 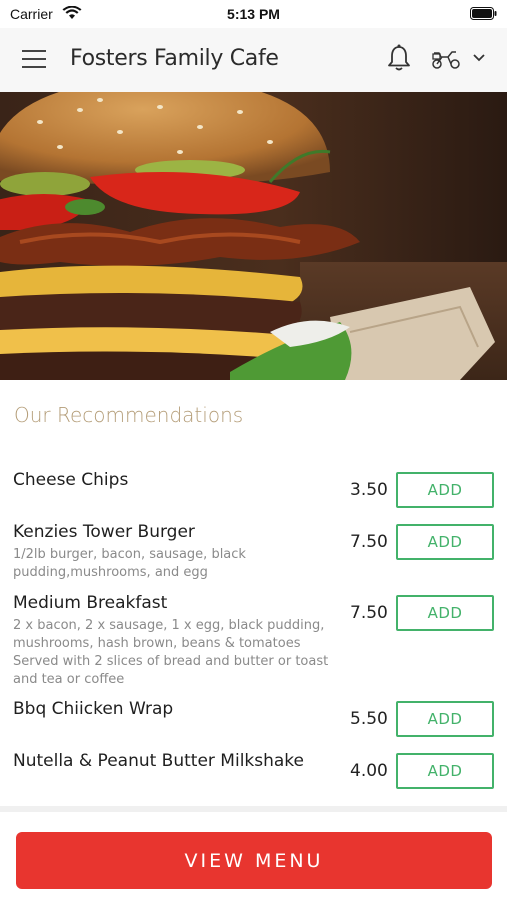 I want to click on chevron-down-icon, so click(x=479, y=58).